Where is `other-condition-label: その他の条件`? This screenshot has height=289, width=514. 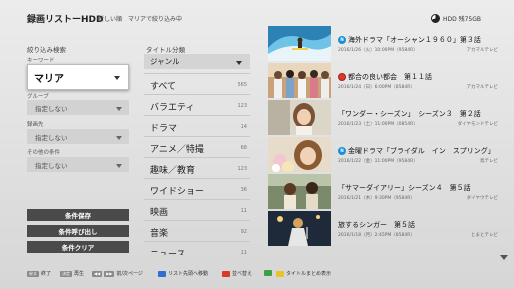
other-condition-label: その他の条件 is located at coordinates (44, 153).